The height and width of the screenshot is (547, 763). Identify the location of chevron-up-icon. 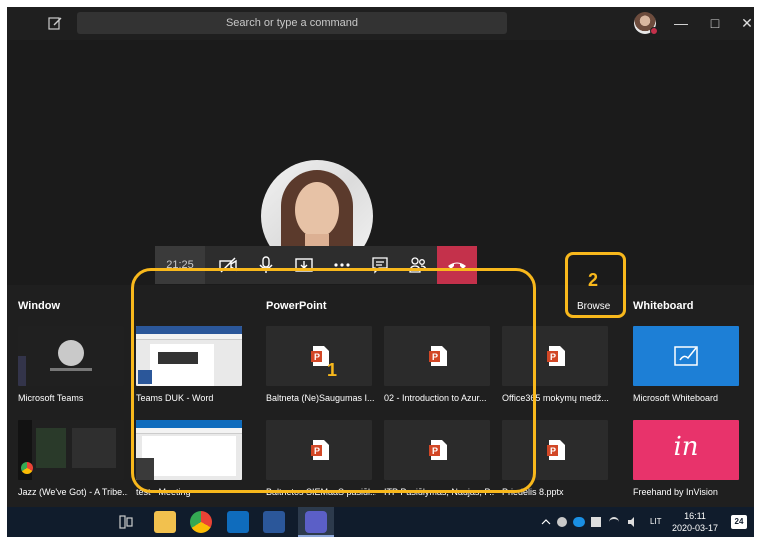
(546, 522).